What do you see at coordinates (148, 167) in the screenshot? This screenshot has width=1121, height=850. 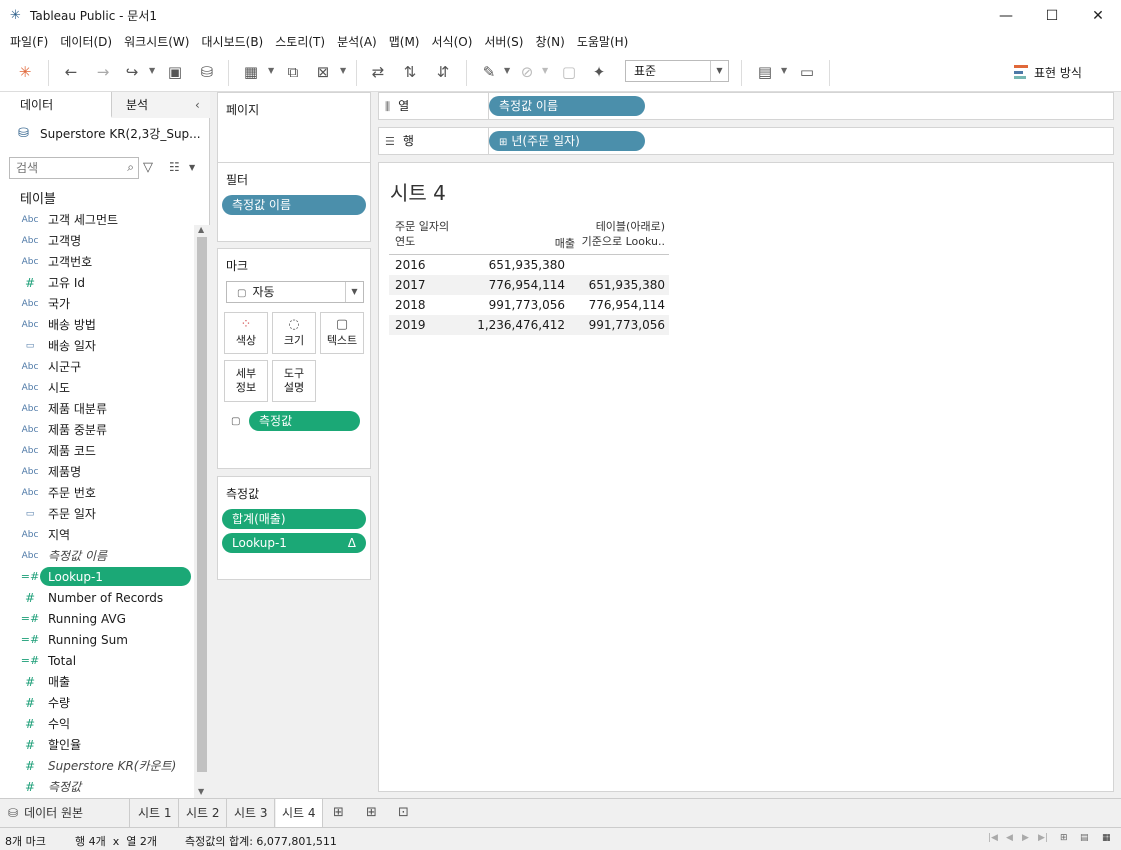 I see `filter-icon: ▽` at bounding box center [148, 167].